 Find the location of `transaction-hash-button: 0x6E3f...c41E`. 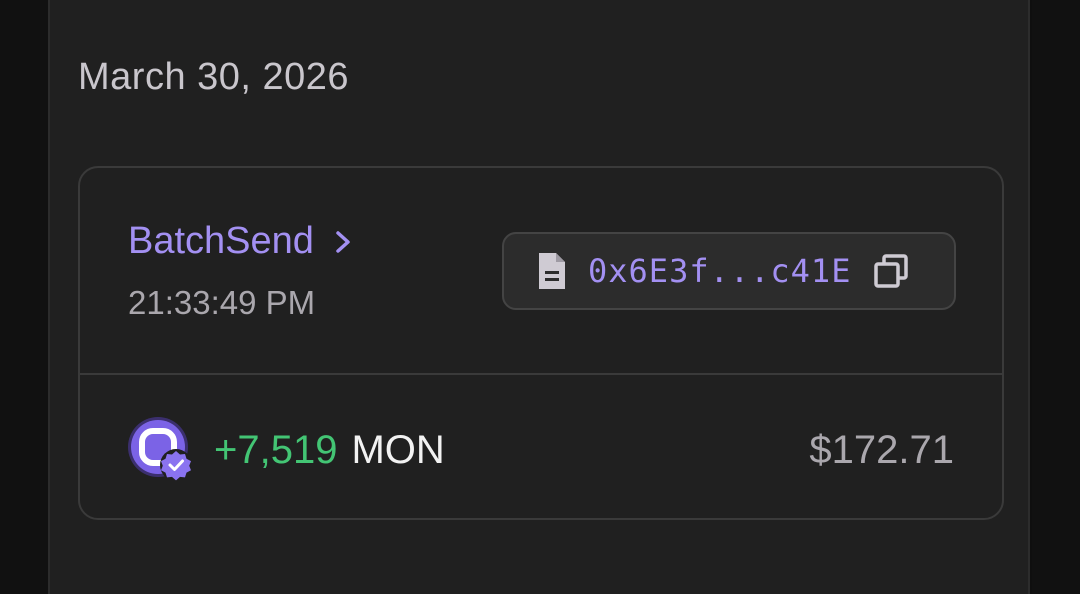

transaction-hash-button: 0x6E3f...c41E is located at coordinates (729, 271).